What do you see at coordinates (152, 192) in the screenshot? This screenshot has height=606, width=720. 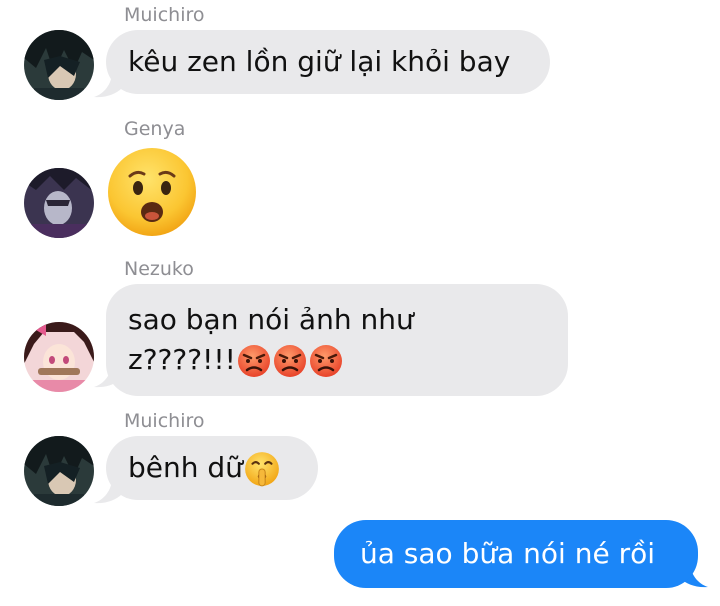 I see `face-with-open-mouth-emoji` at bounding box center [152, 192].